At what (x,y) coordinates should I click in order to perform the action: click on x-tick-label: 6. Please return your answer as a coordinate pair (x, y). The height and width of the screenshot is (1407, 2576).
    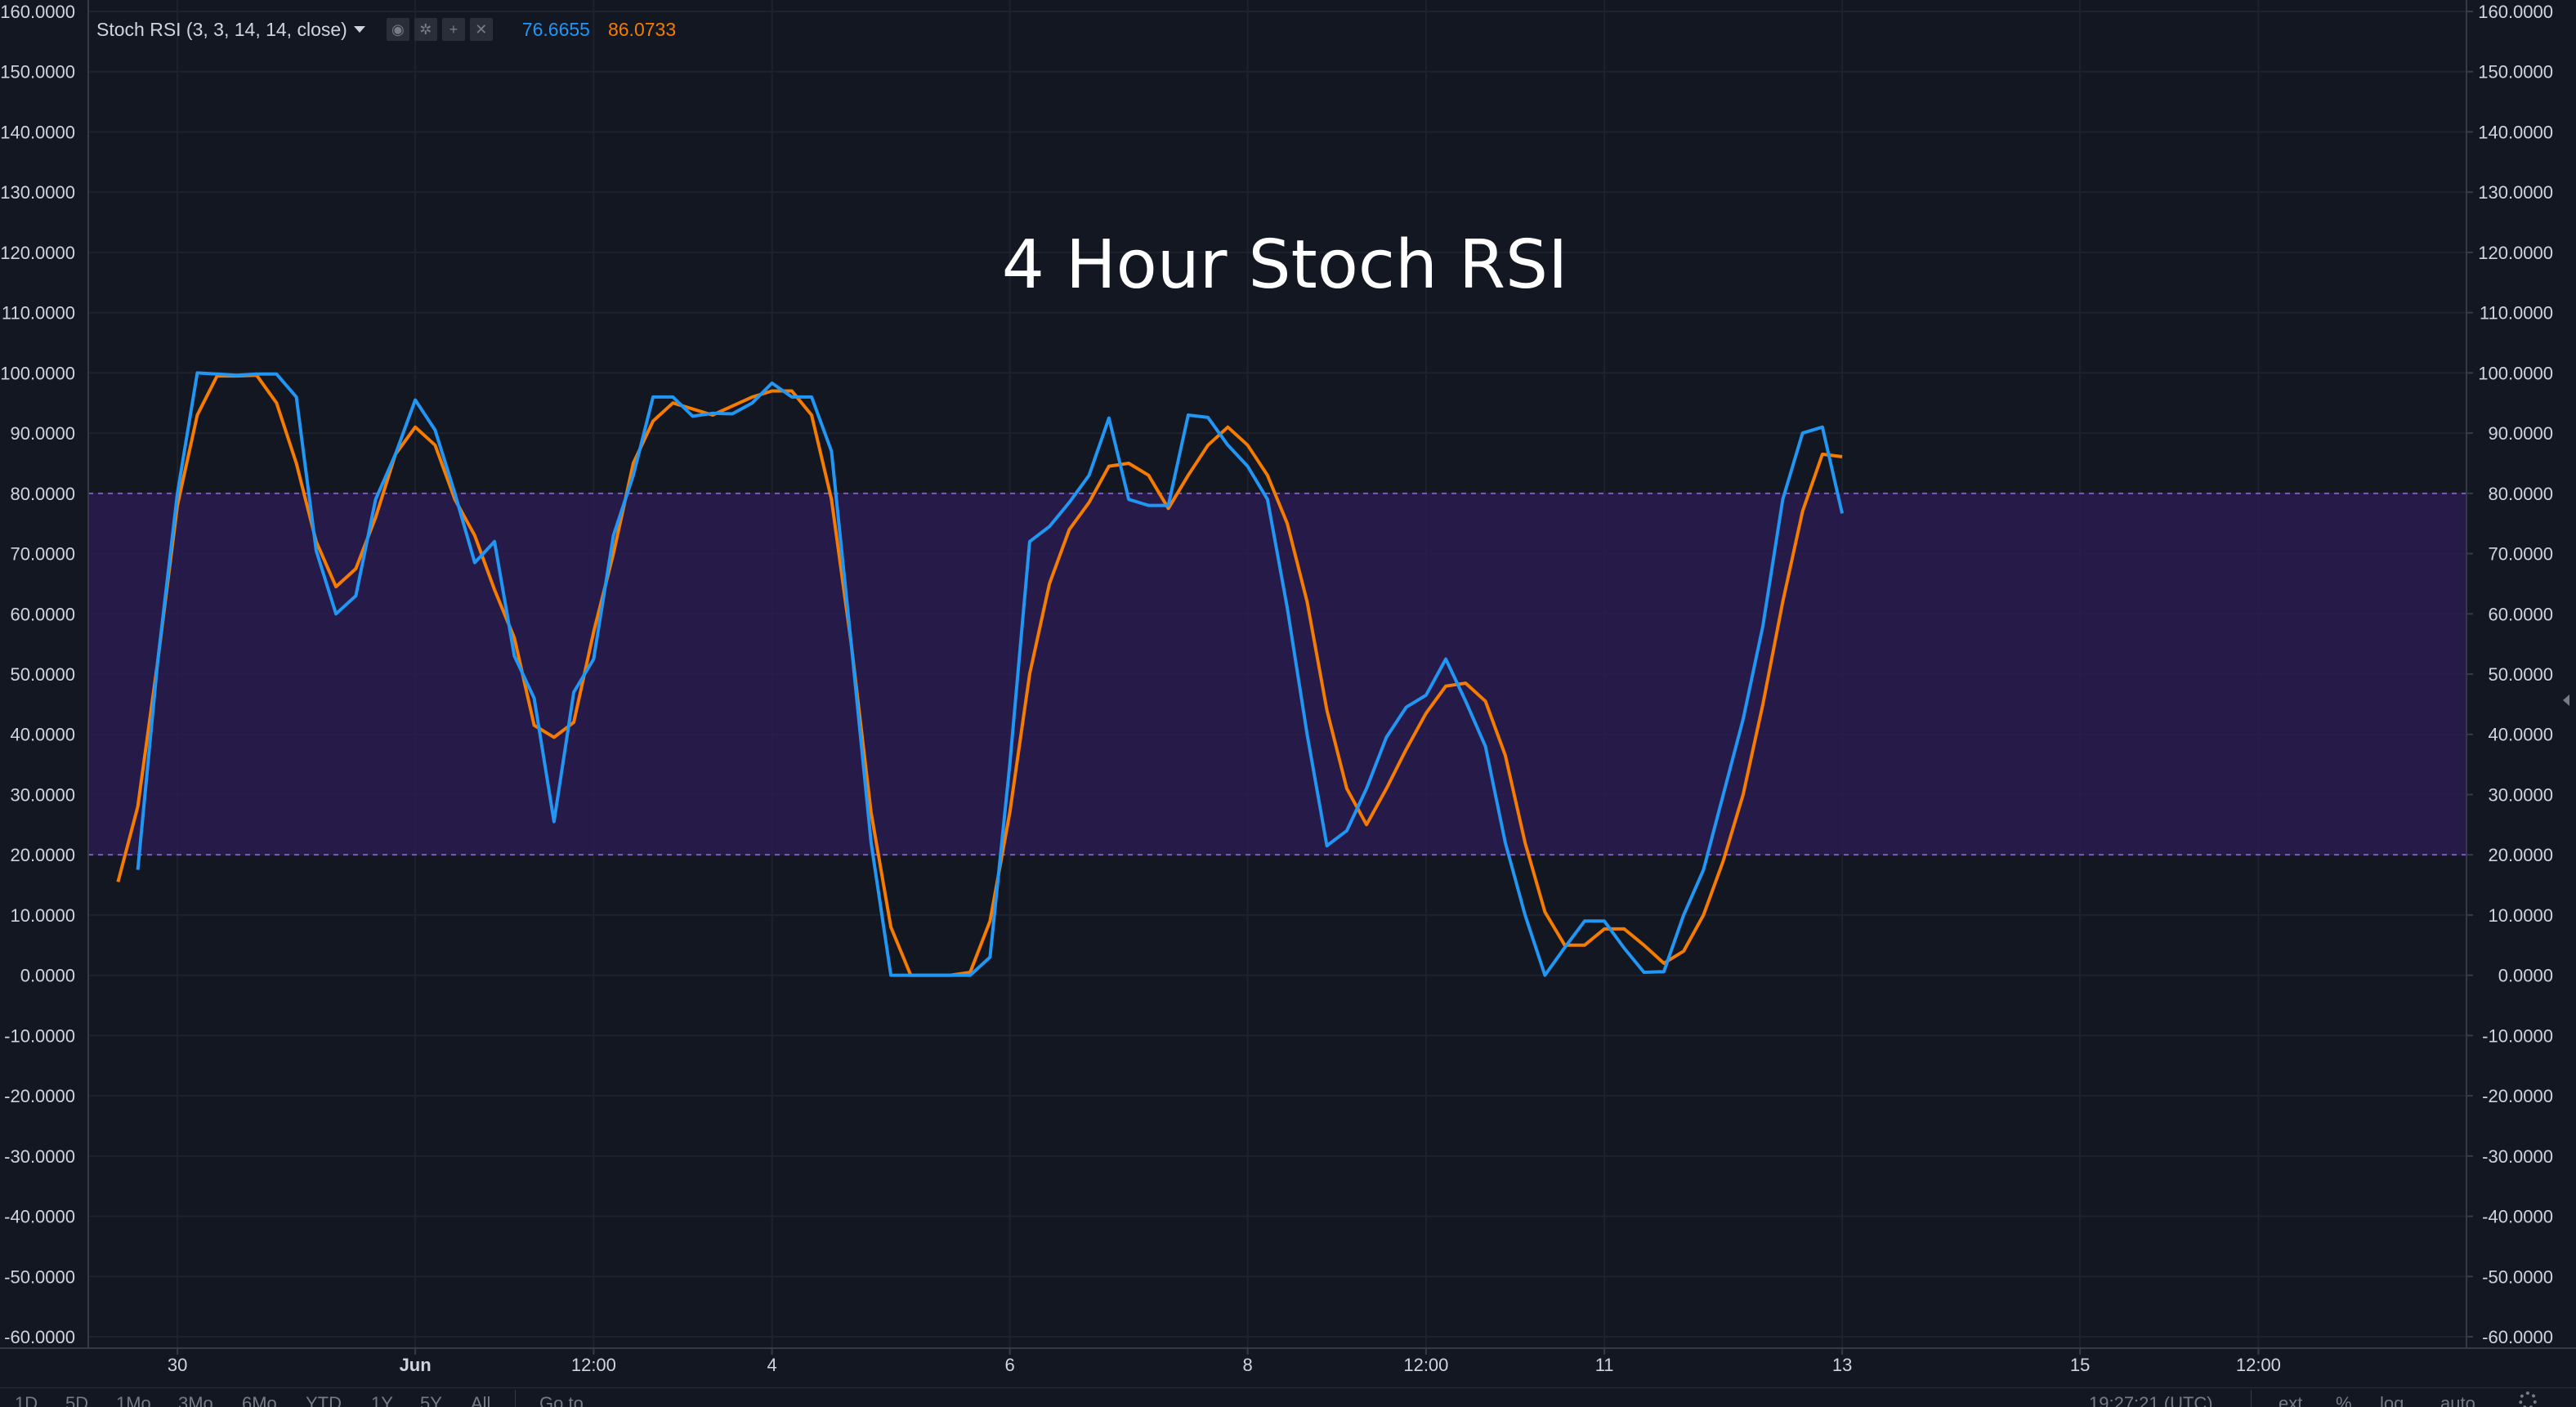
    Looking at the image, I should click on (1010, 1365).